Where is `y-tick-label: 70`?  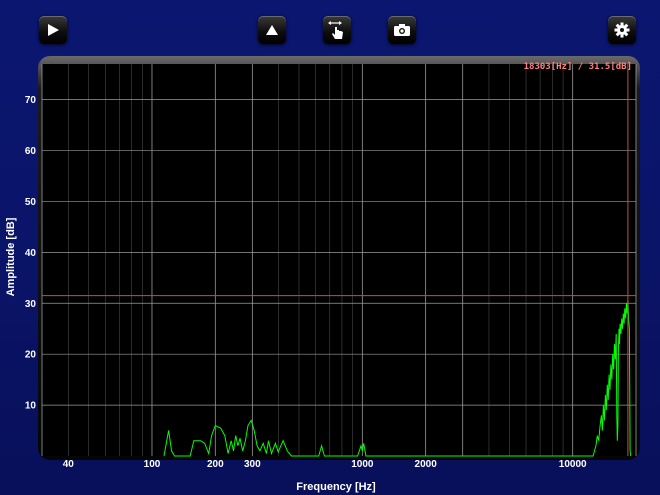
y-tick-label: 70 is located at coordinates (31, 100).